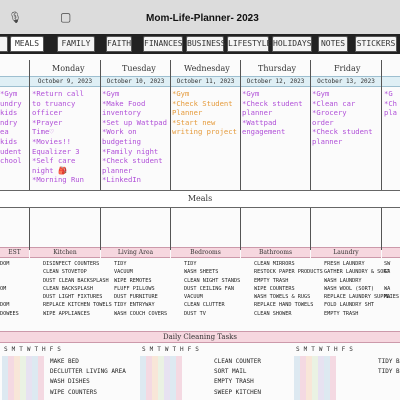 The height and width of the screenshot is (400, 400). Describe the element at coordinates (163, 44) in the screenshot. I see `tab-finances: FINANCES` at that location.